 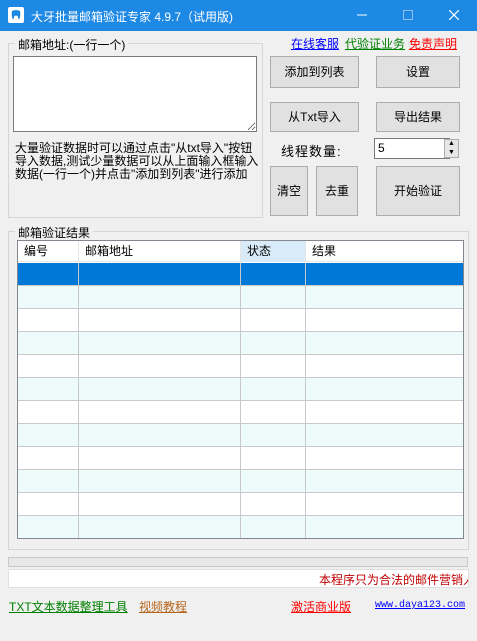 What do you see at coordinates (412, 148) in the screenshot?
I see `thread-count-input: 5` at bounding box center [412, 148].